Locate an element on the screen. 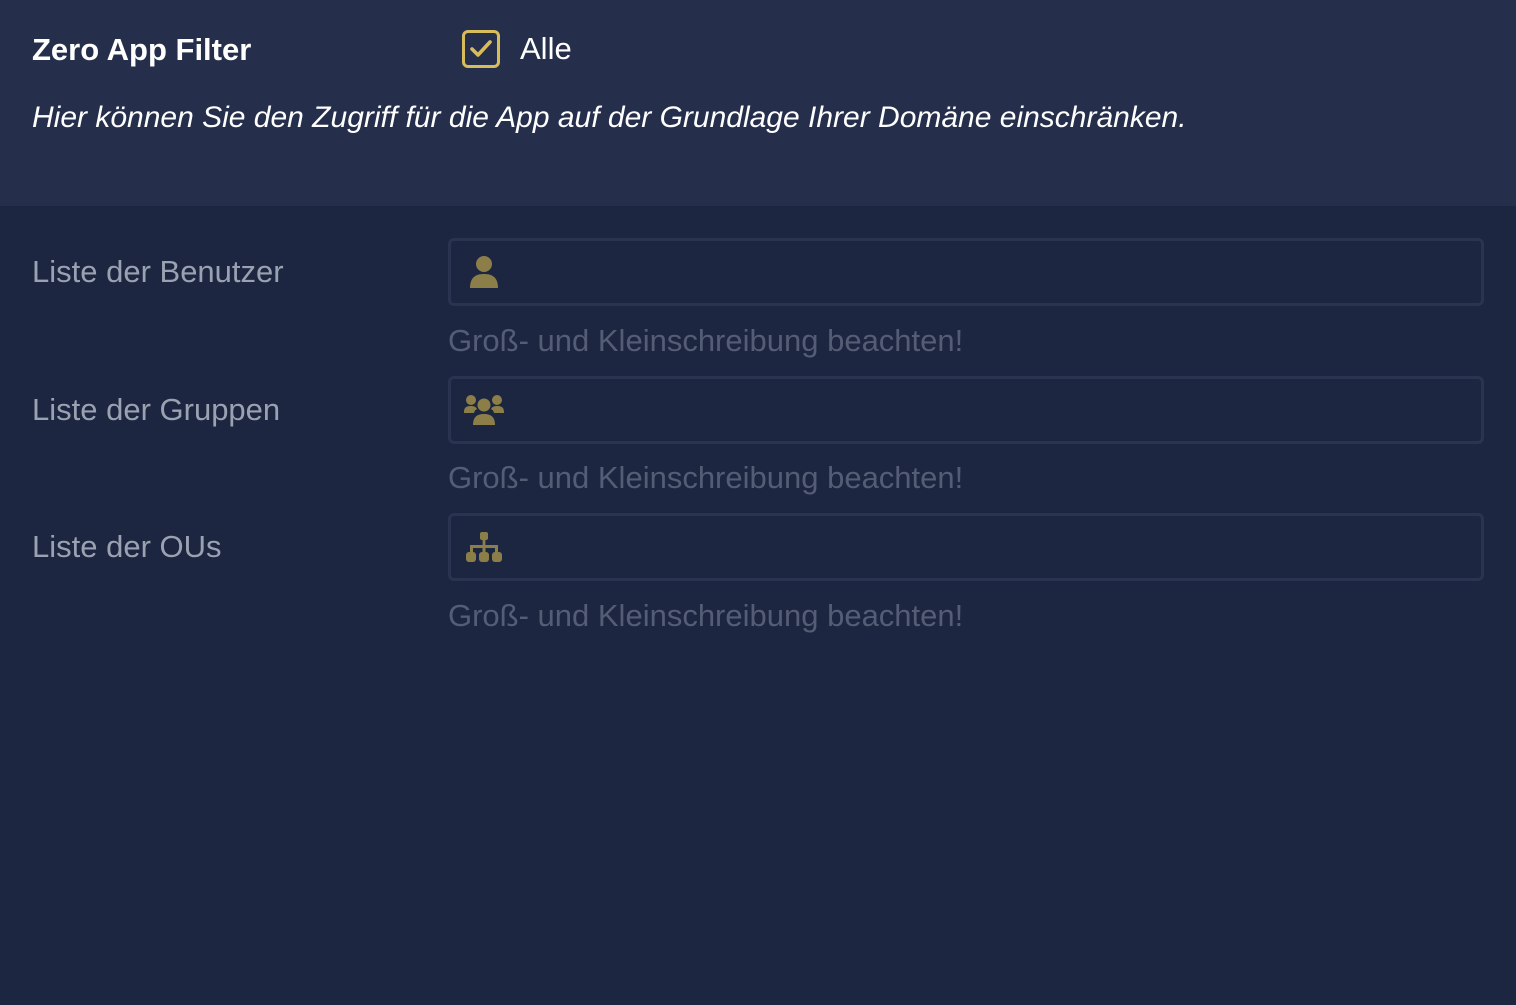 This screenshot has height=1005, width=1516. groups-list-input is located at coordinates (994, 411).